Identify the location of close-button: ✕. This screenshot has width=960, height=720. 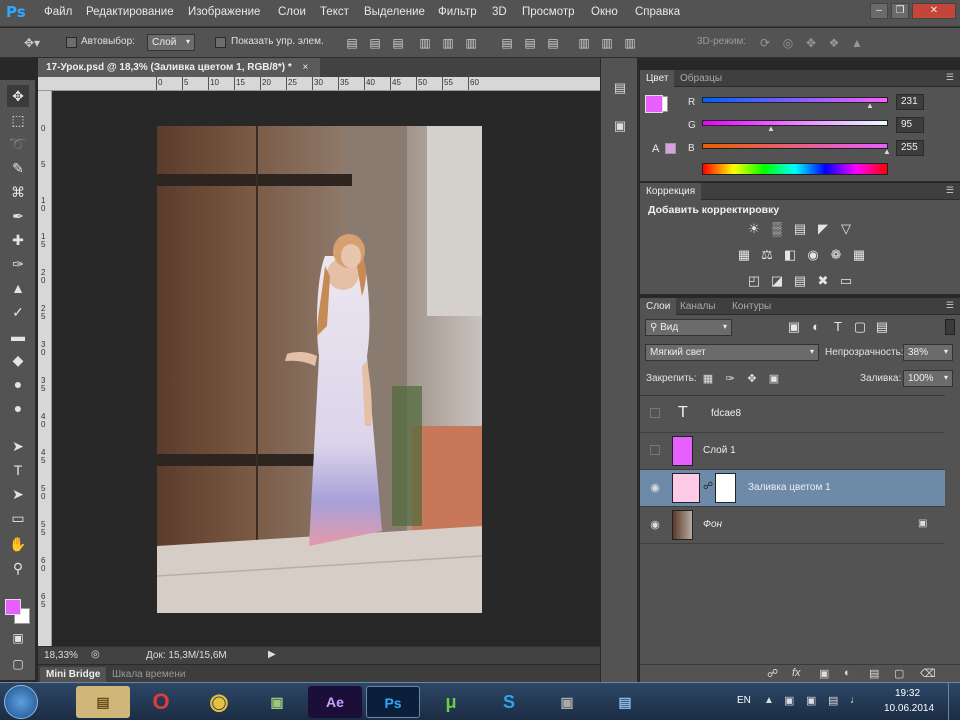
(934, 11).